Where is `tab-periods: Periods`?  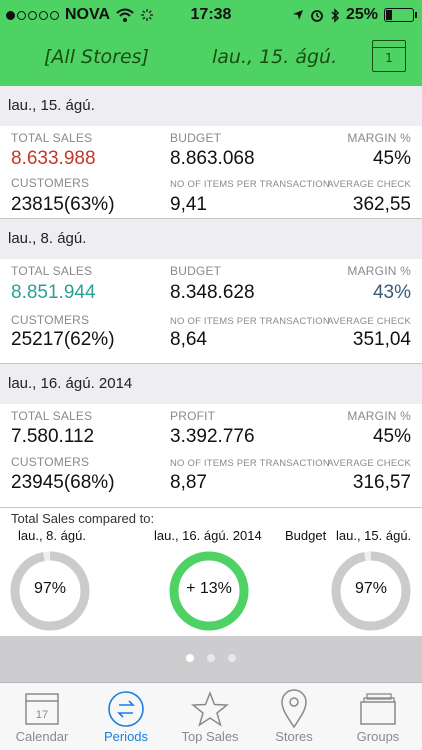
tab-periods: Periods is located at coordinates (126, 716).